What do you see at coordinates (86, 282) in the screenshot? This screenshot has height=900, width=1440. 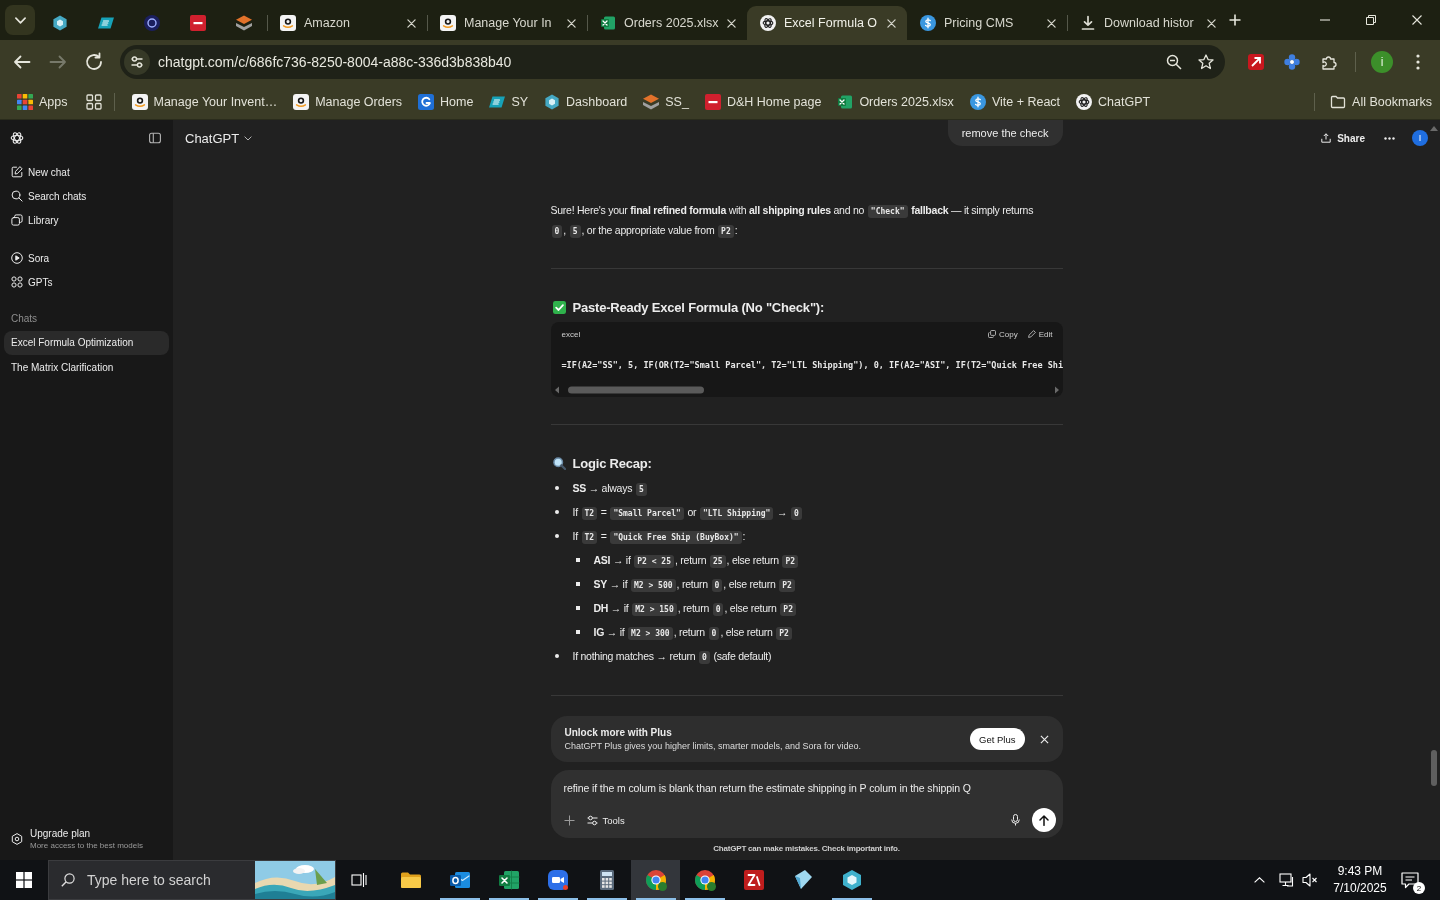 I see `sidebar-item: GPTs` at bounding box center [86, 282].